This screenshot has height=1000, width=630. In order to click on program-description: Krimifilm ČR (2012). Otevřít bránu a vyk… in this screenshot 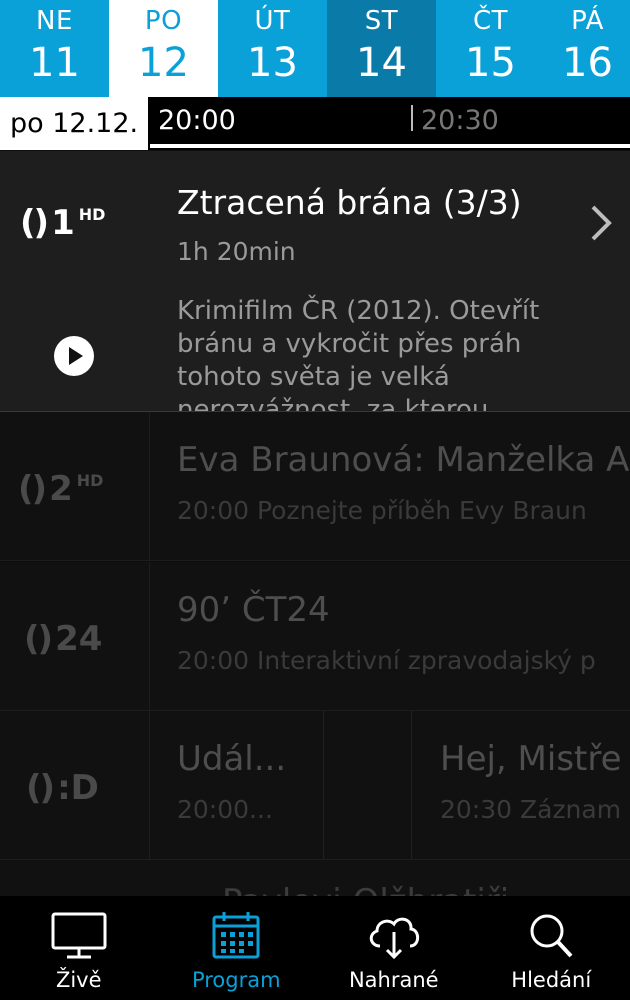, I will do `click(358, 354)`.